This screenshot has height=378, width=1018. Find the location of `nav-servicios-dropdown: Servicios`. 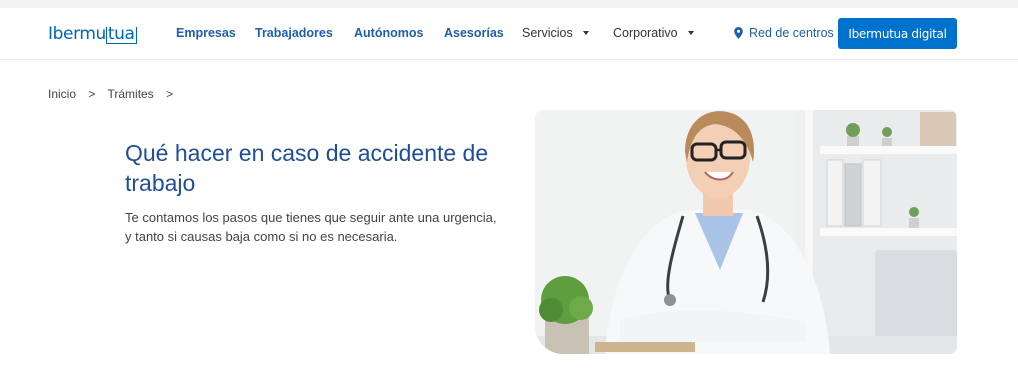

nav-servicios-dropdown: Servicios is located at coordinates (555, 33).